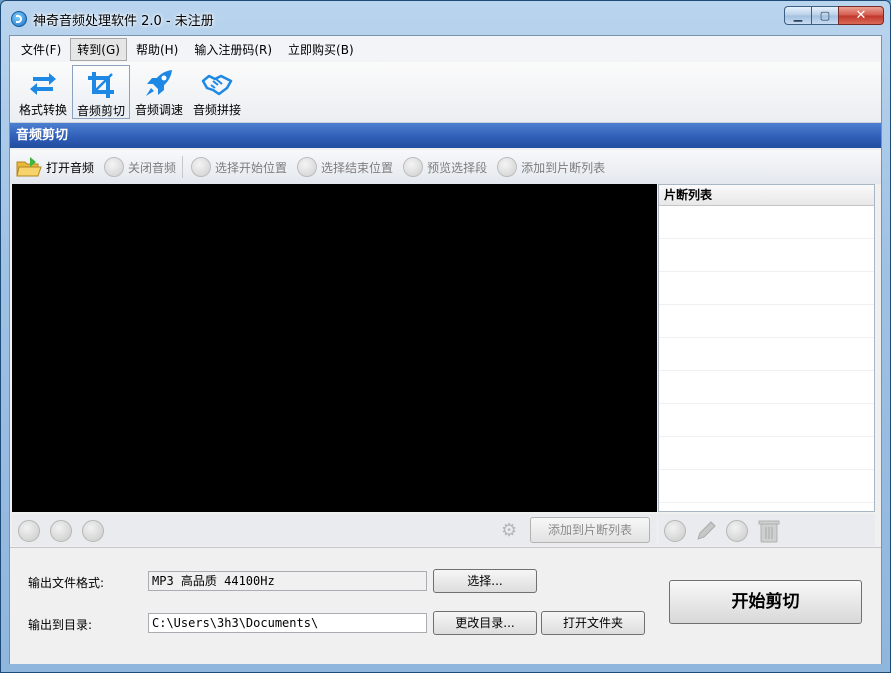  I want to click on app-logo-icon, so click(19, 19).